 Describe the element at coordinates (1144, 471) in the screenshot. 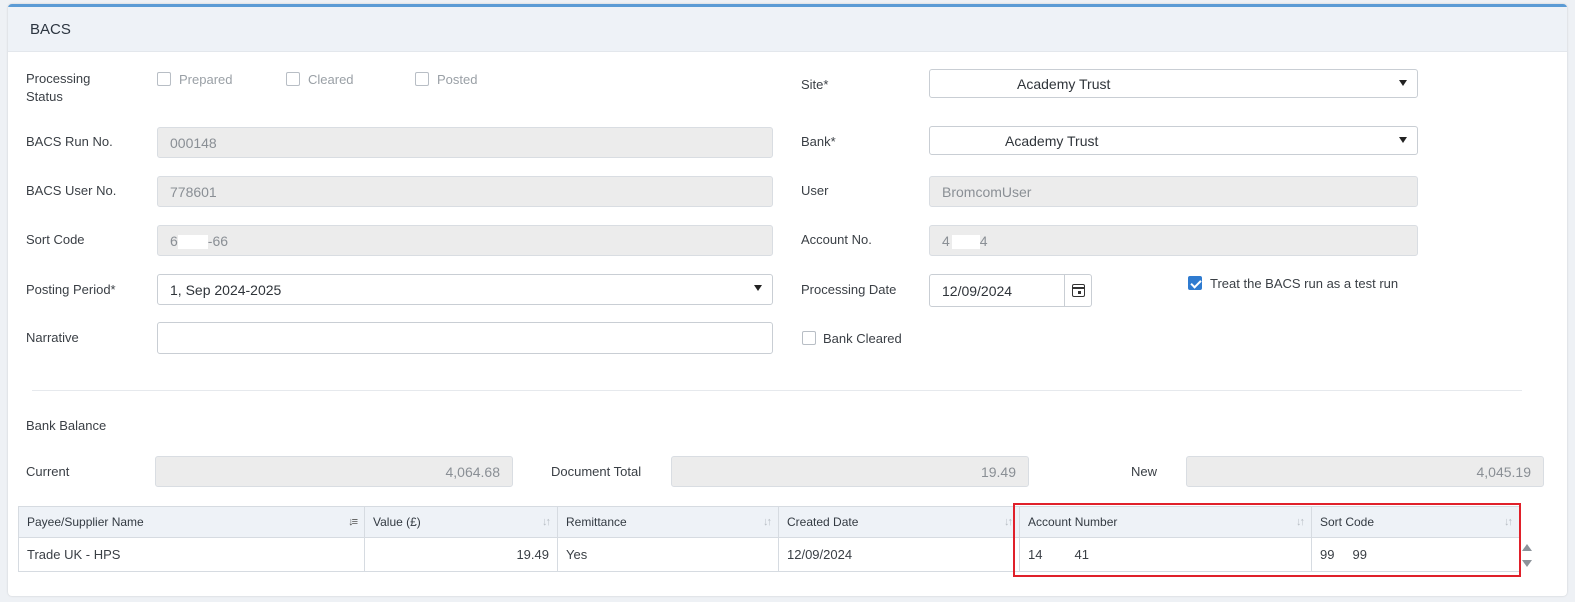

I see `new-label: New` at that location.